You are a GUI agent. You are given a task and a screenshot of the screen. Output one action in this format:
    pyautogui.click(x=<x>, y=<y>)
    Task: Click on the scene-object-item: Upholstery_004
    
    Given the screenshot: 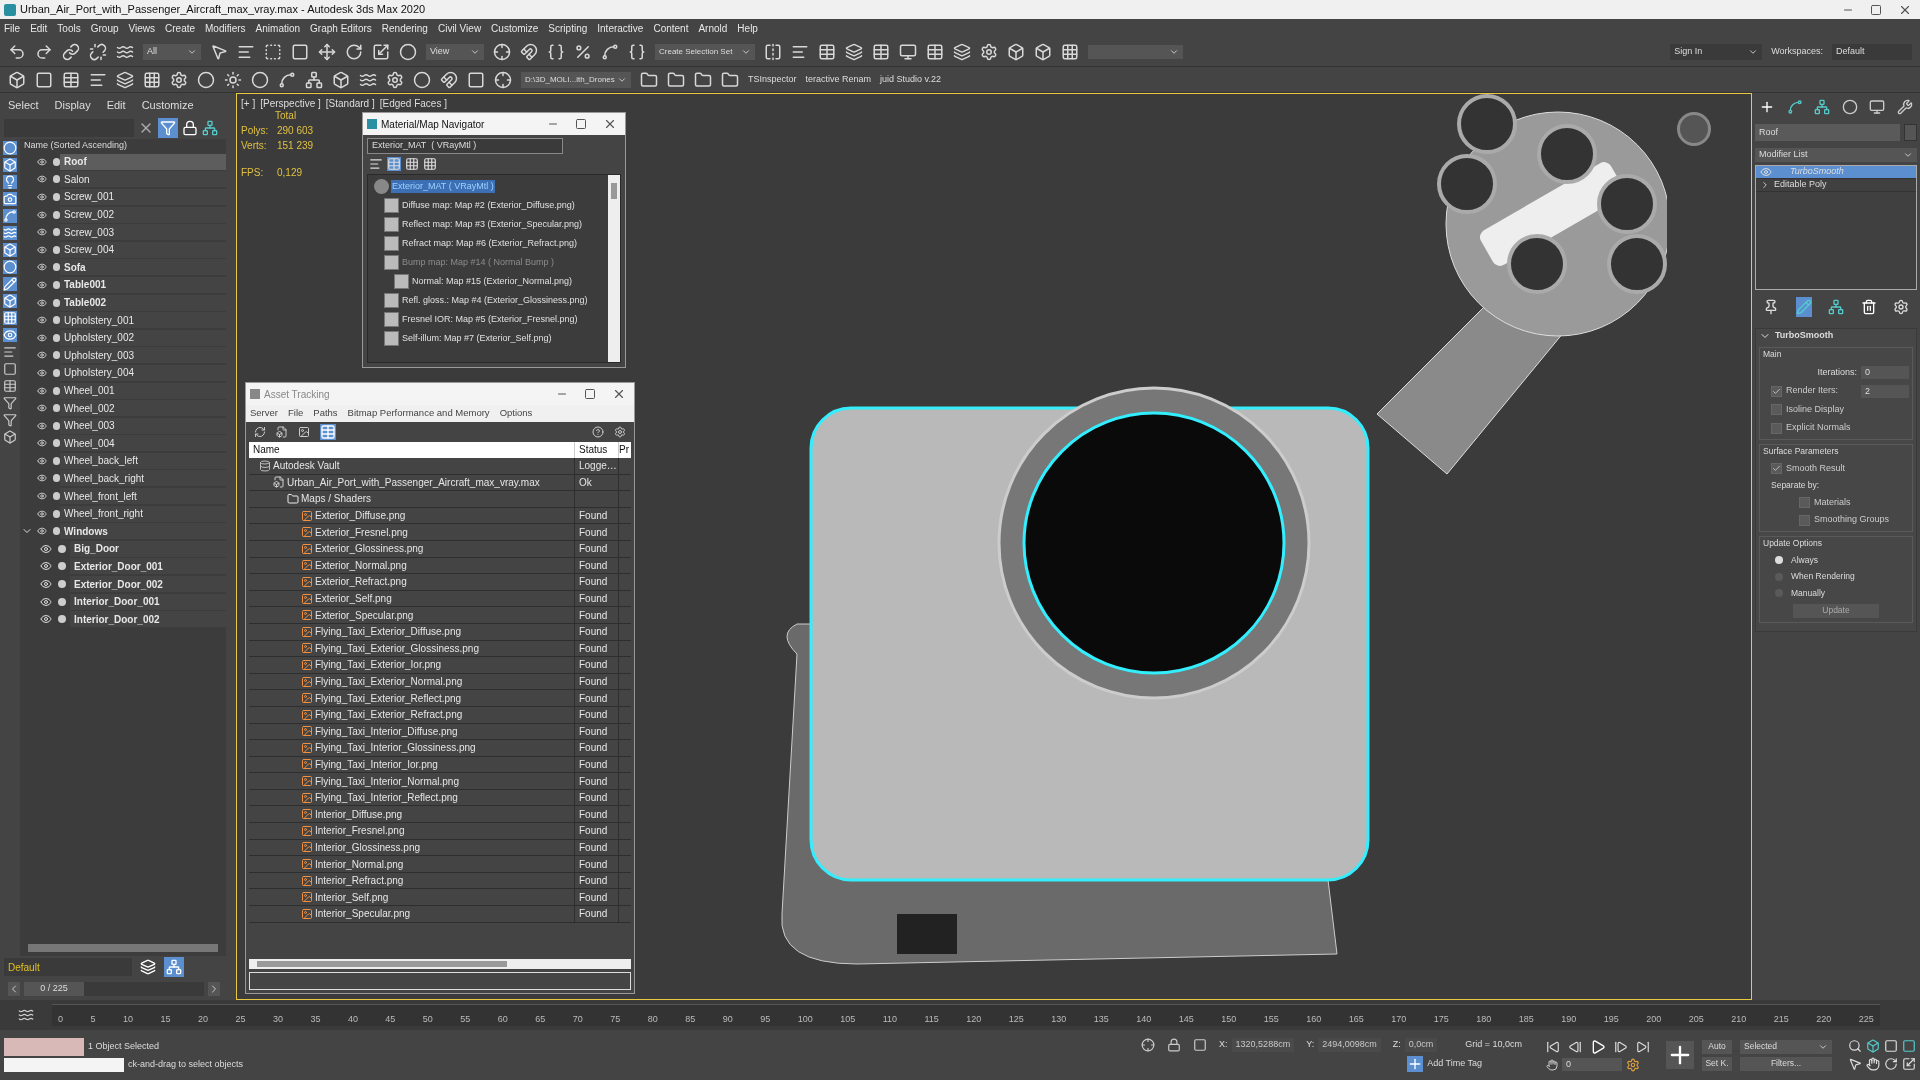 What is the action you would take?
    pyautogui.click(x=143, y=372)
    